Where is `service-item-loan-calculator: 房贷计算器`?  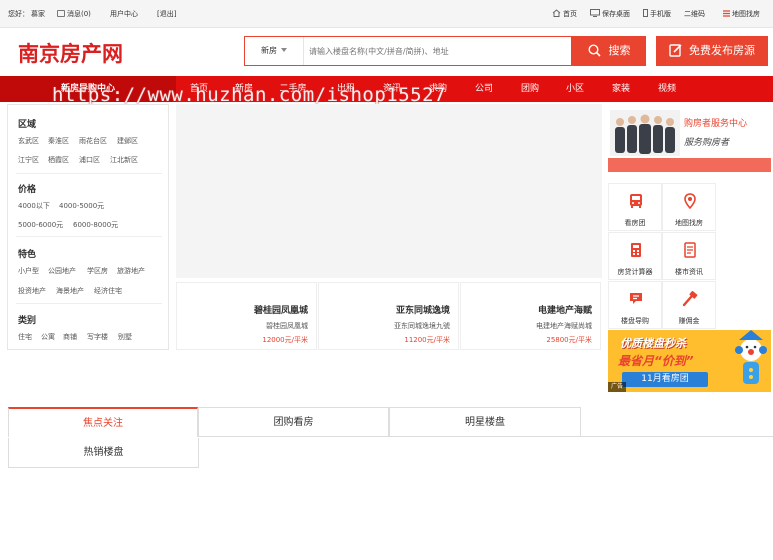
service-item-loan-calculator: 房贷计算器 is located at coordinates (635, 256).